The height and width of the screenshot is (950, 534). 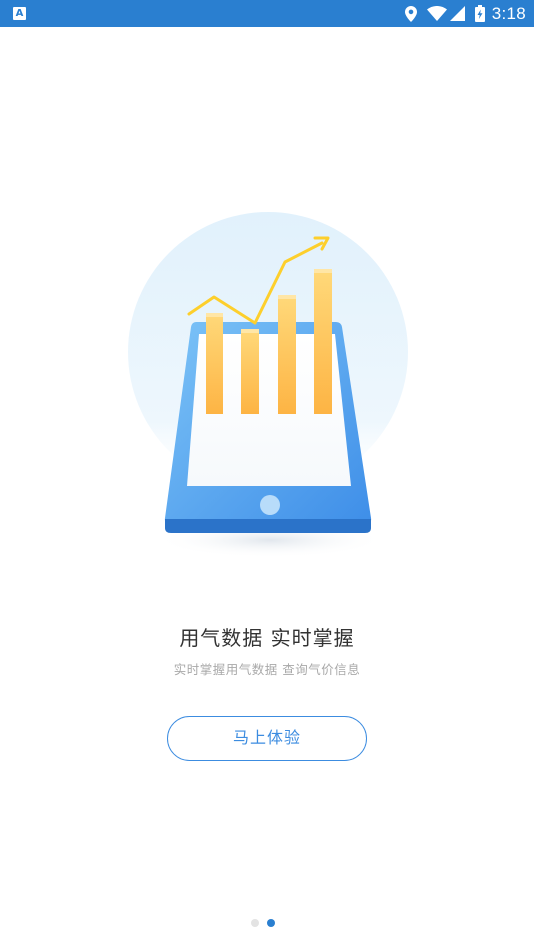 What do you see at coordinates (457, 13) in the screenshot?
I see `signal-icon` at bounding box center [457, 13].